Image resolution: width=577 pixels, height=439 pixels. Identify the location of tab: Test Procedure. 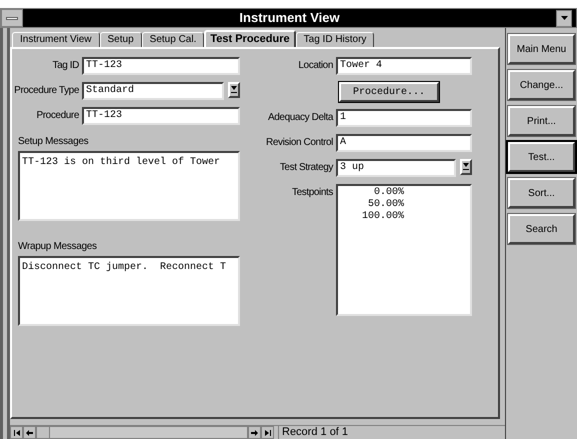
(250, 38).